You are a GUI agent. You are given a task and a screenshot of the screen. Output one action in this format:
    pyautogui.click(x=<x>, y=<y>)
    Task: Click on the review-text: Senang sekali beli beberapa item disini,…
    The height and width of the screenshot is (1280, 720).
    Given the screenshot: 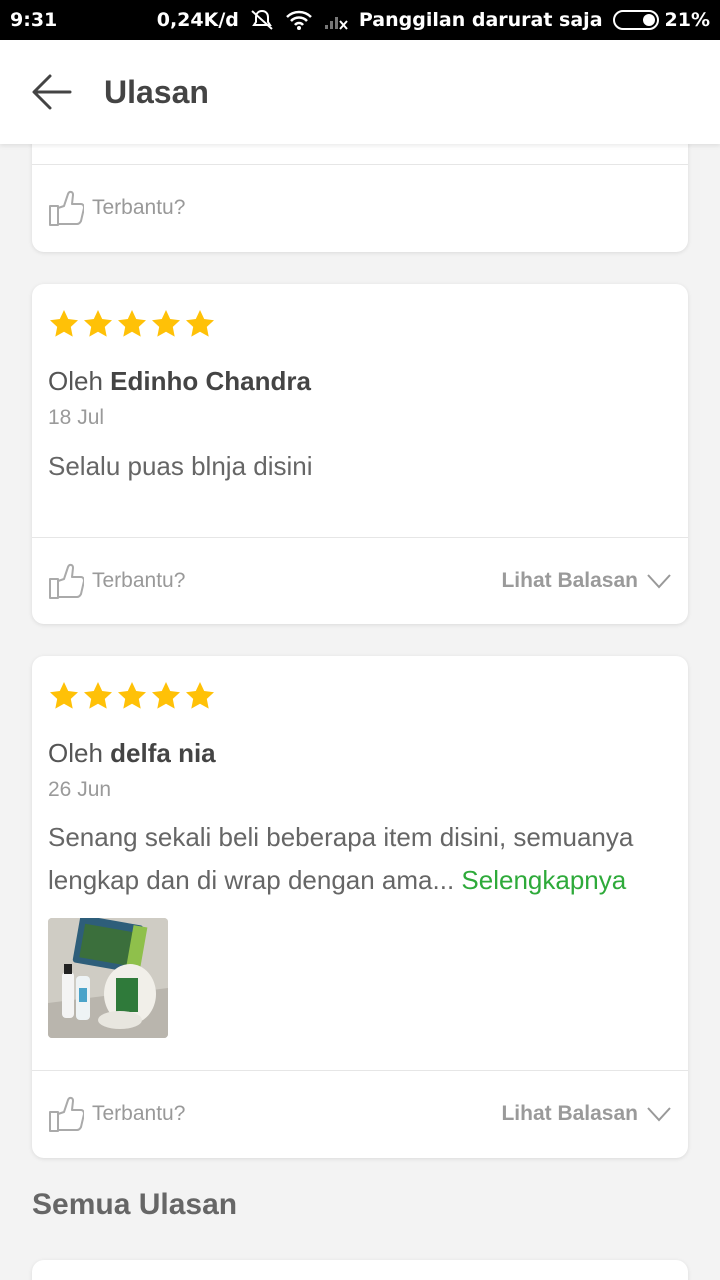 What is the action you would take?
    pyautogui.click(x=360, y=859)
    